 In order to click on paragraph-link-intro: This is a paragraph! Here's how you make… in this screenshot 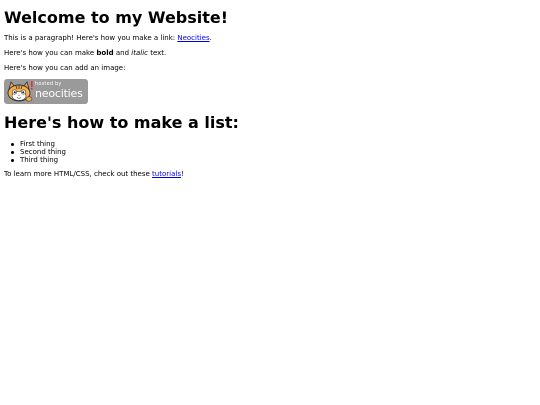, I will do `click(108, 38)`.